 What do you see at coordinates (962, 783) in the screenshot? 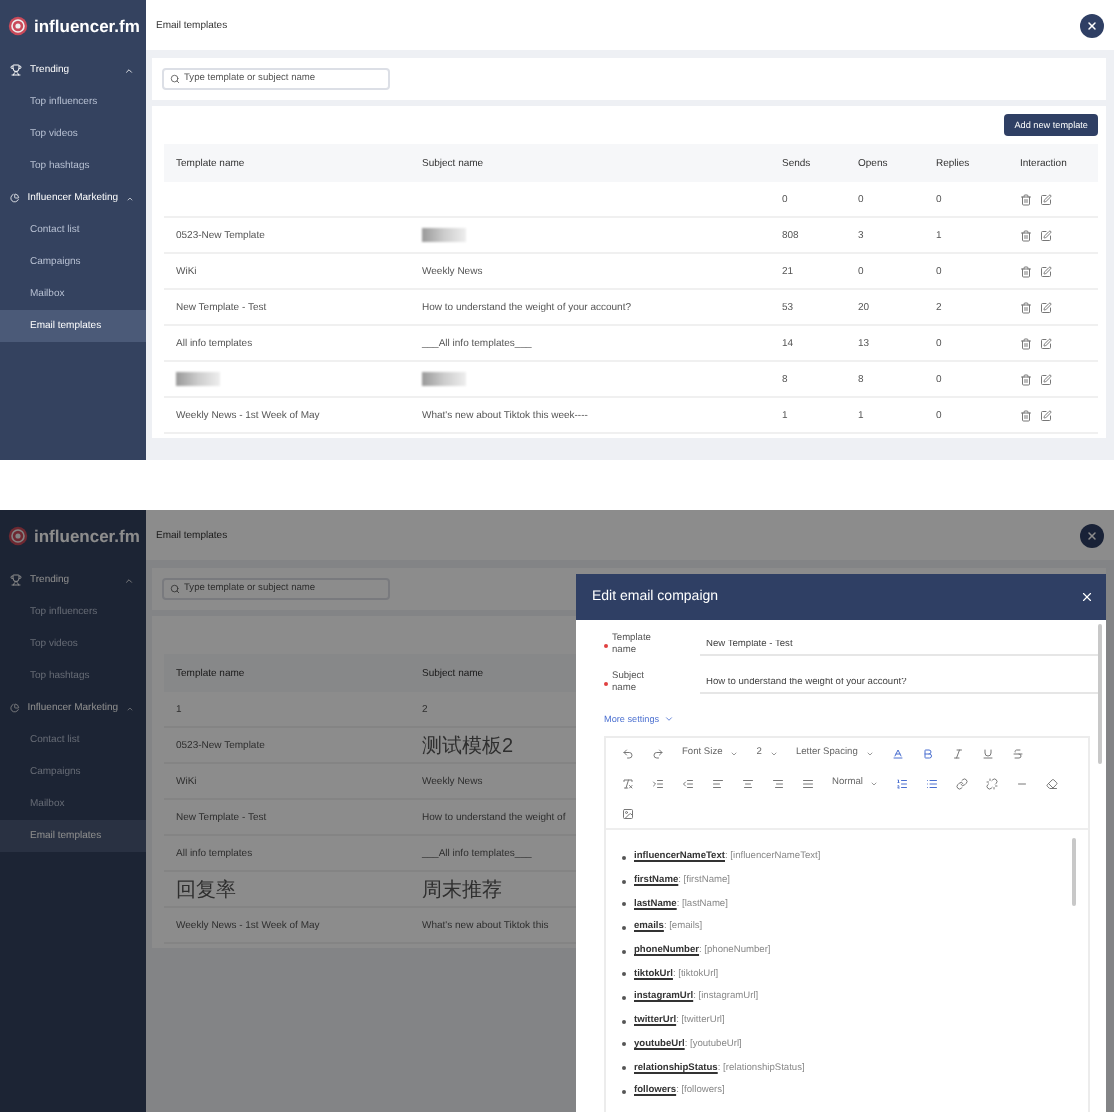
I see `link-icon` at bounding box center [962, 783].